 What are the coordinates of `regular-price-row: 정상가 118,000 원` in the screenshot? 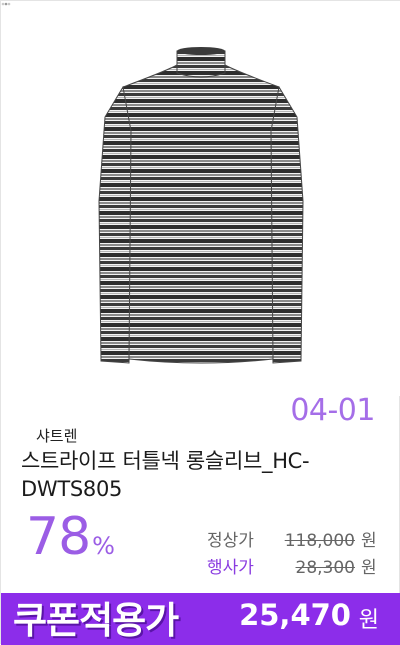 It's located at (292, 538).